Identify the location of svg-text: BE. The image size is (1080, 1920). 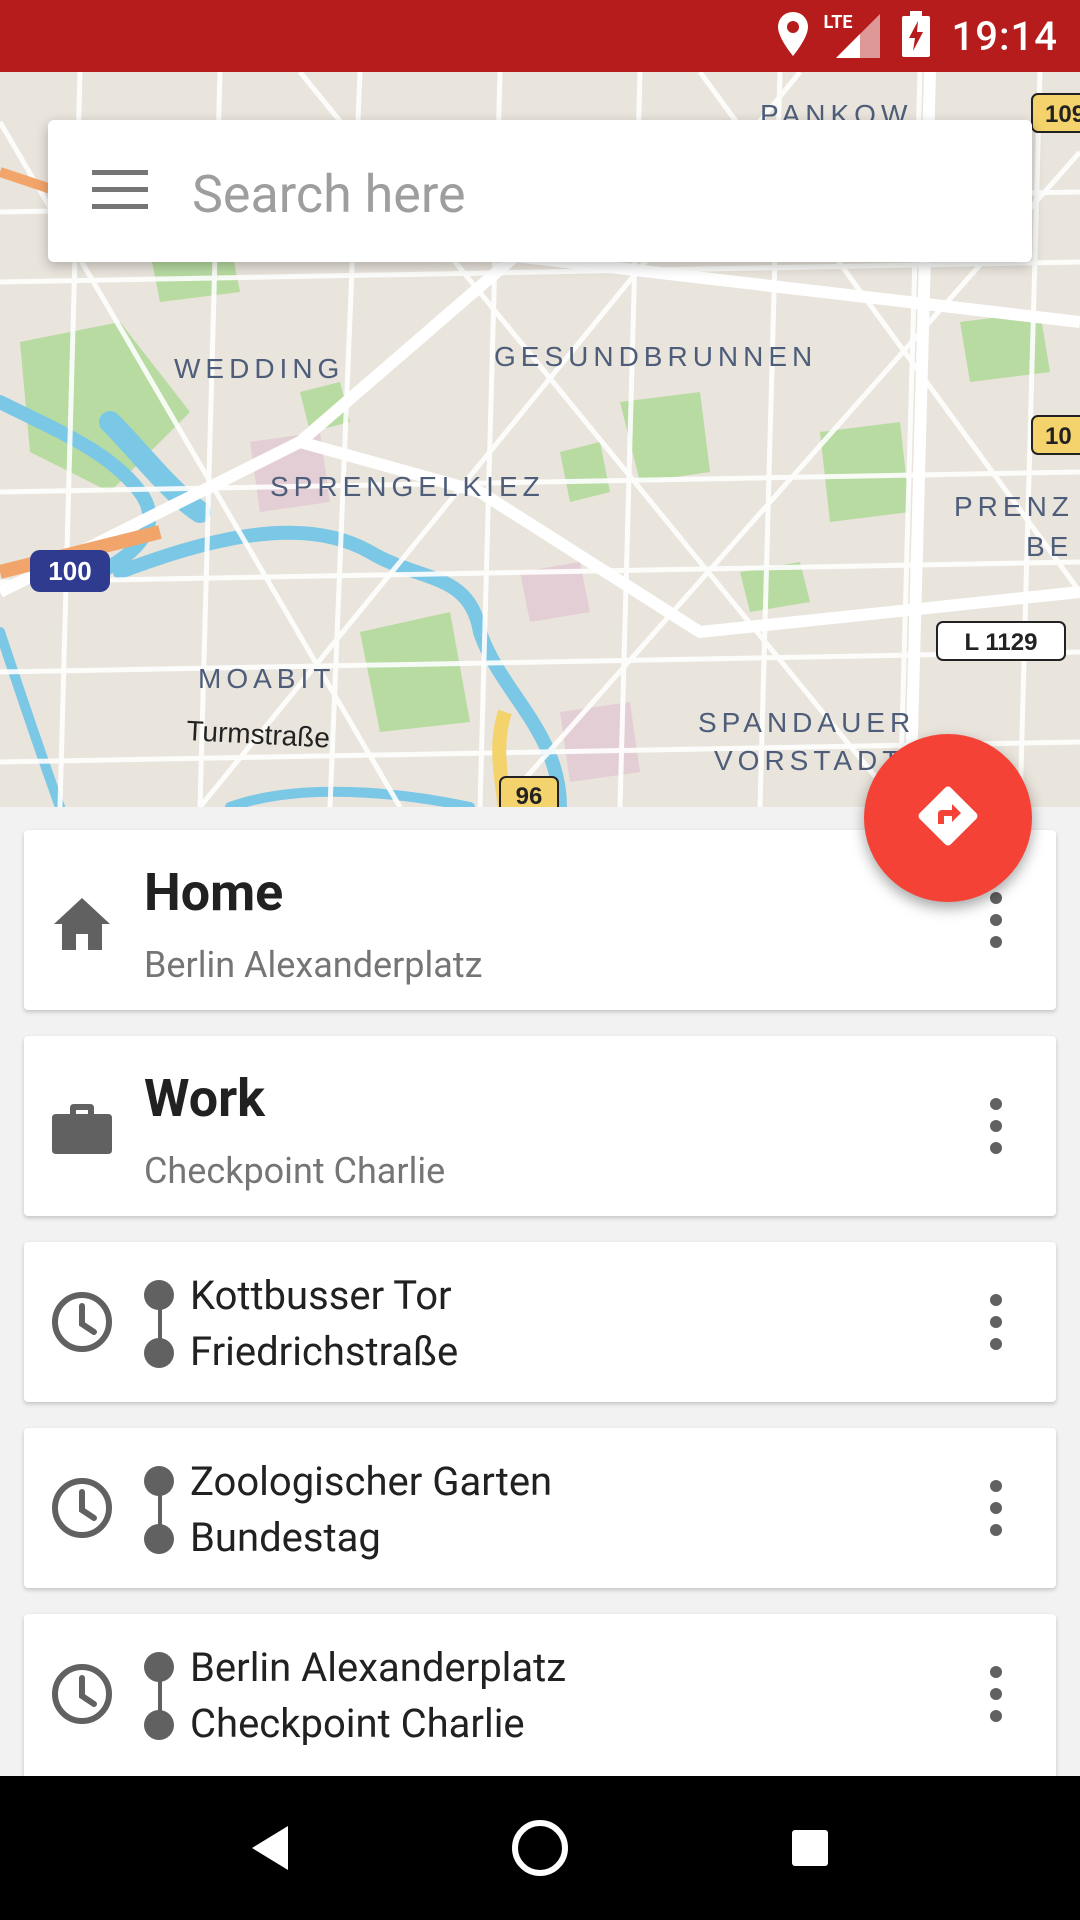
(1049, 546).